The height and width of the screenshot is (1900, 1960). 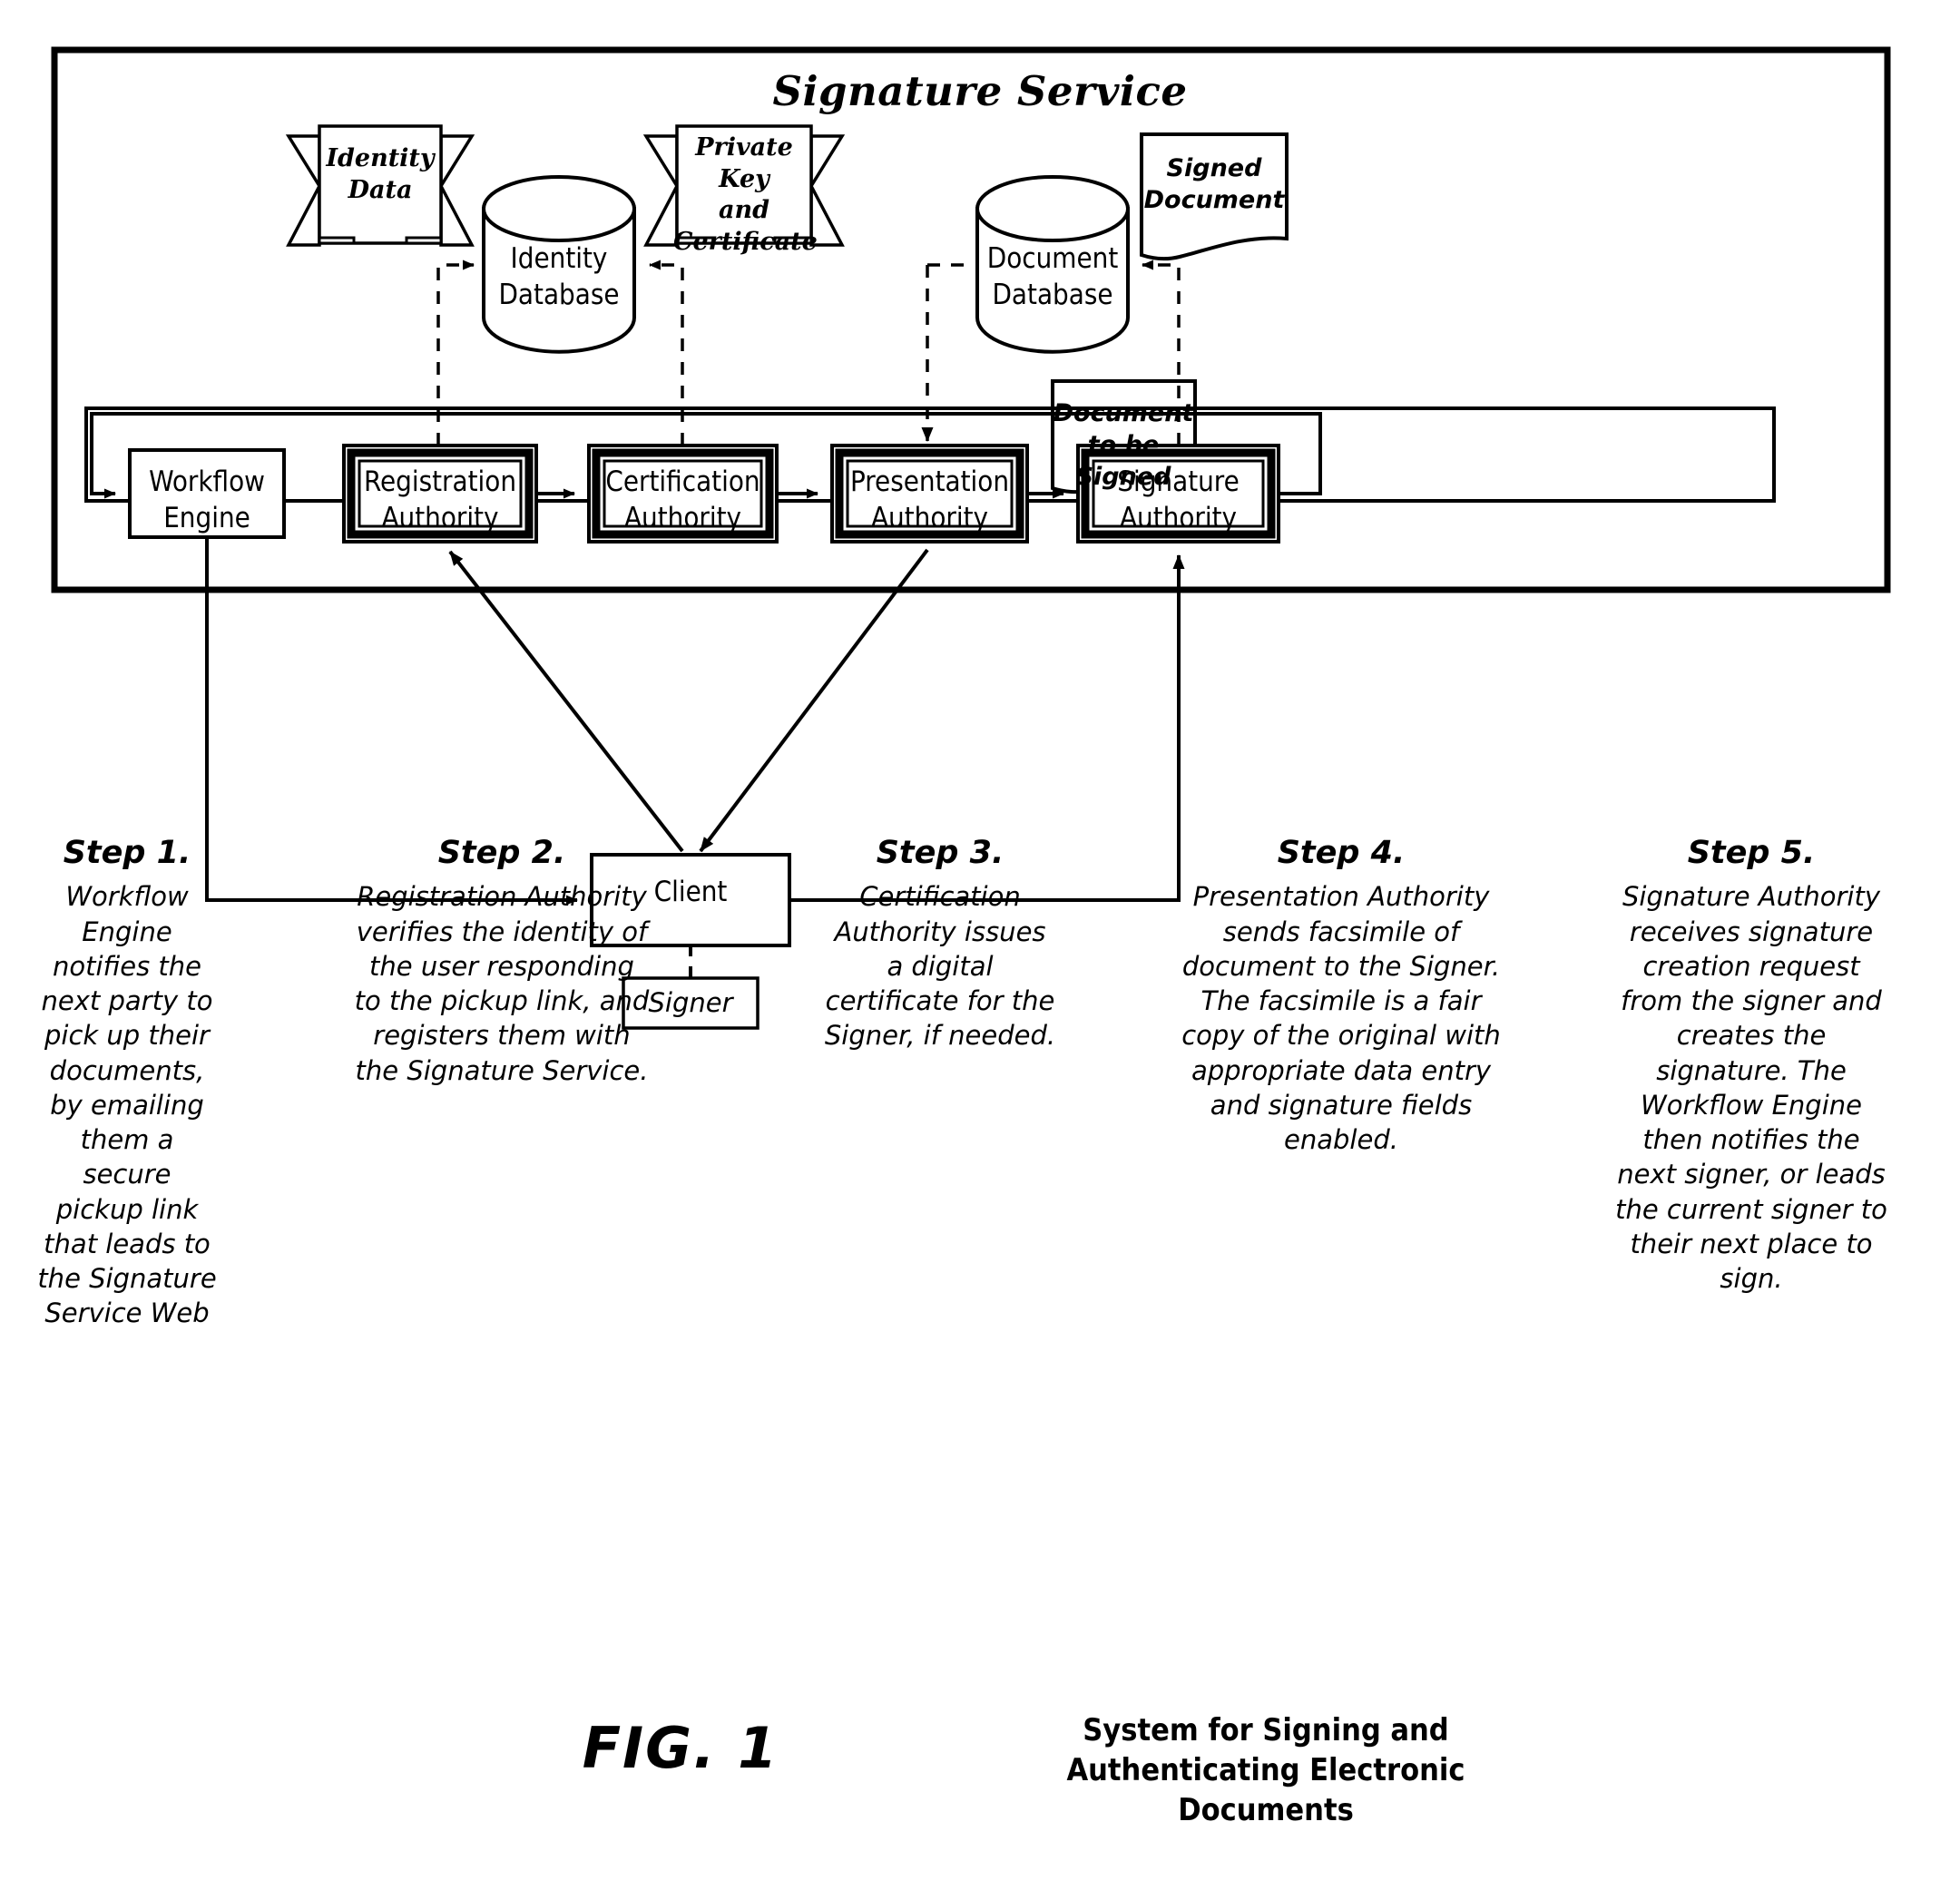 What do you see at coordinates (1214, 196) in the screenshot?
I see `signed-document-shape` at bounding box center [1214, 196].